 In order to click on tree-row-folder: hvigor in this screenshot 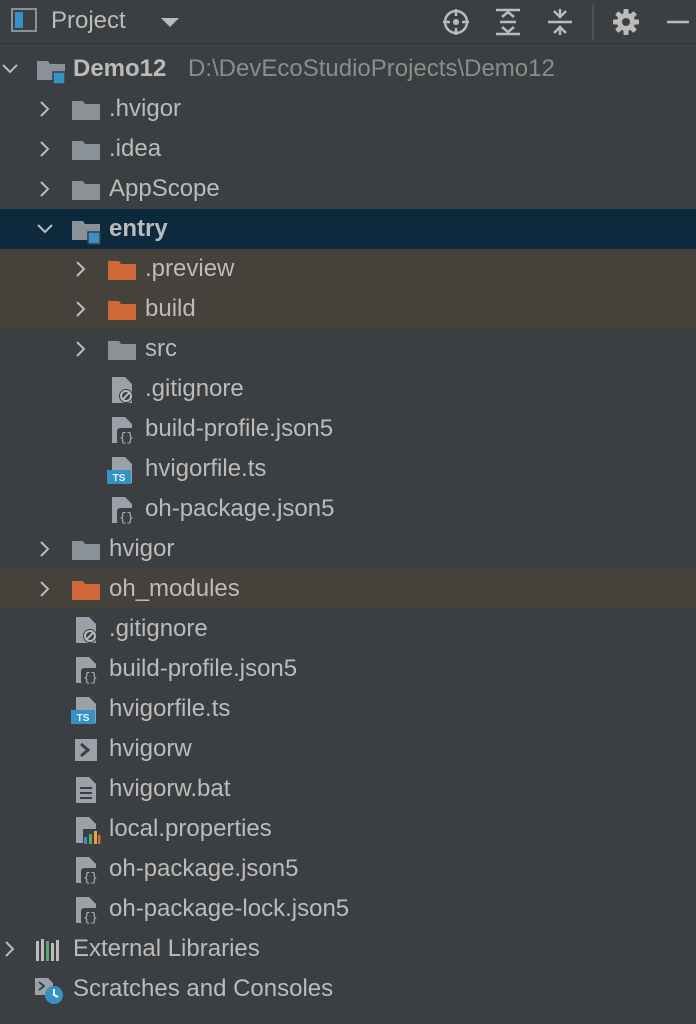, I will do `click(348, 549)`.